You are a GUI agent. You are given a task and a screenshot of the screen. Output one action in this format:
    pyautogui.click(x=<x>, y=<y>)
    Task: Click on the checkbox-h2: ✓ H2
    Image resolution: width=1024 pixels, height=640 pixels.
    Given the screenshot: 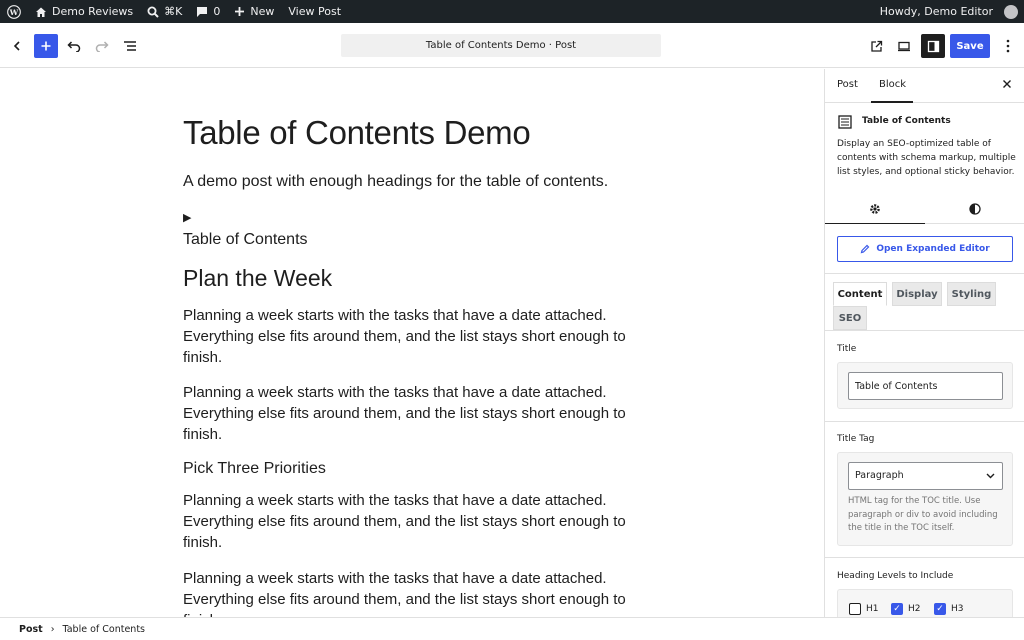 What is the action you would take?
    pyautogui.click(x=906, y=609)
    